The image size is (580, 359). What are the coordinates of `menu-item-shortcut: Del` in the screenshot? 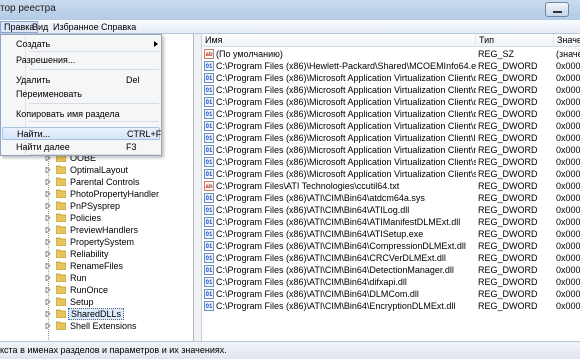 It's located at (133, 80).